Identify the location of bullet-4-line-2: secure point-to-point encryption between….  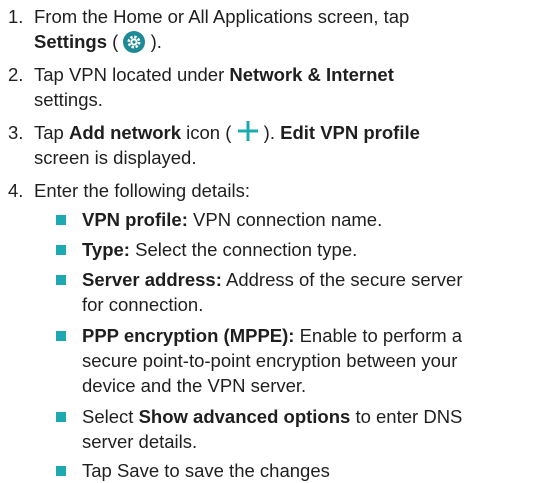
(270, 360).